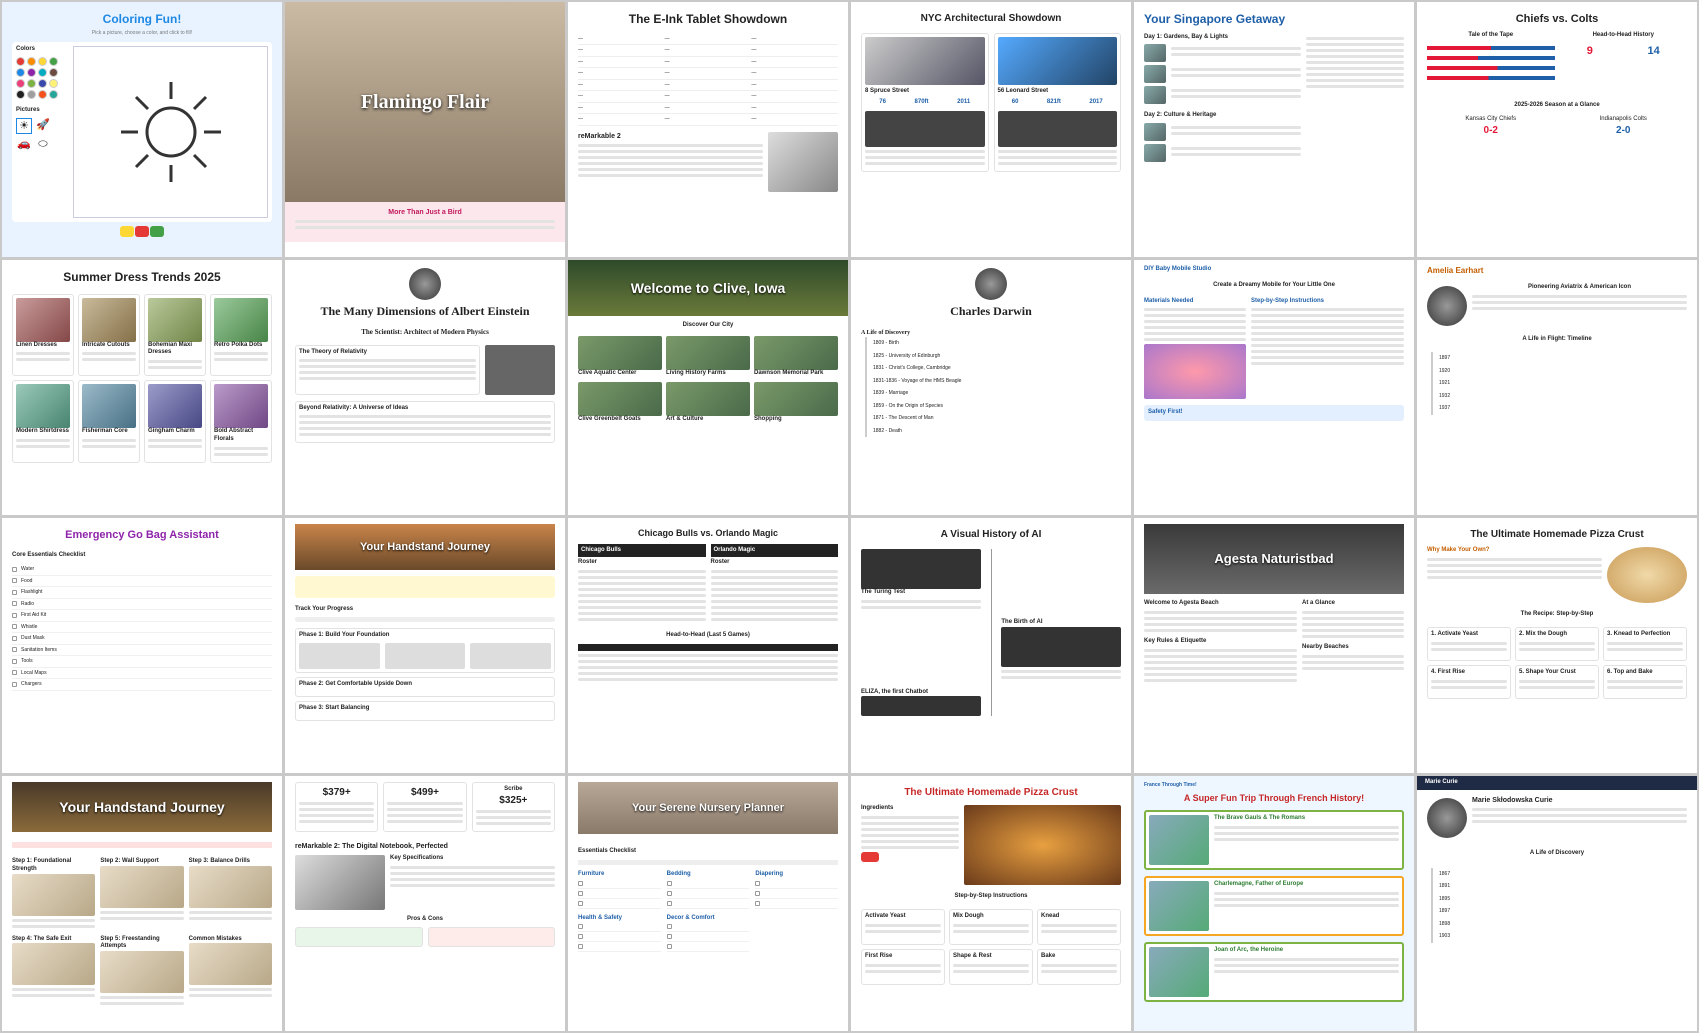  What do you see at coordinates (1559, 383) in the screenshot?
I see `timeline-item: 1921` at bounding box center [1559, 383].